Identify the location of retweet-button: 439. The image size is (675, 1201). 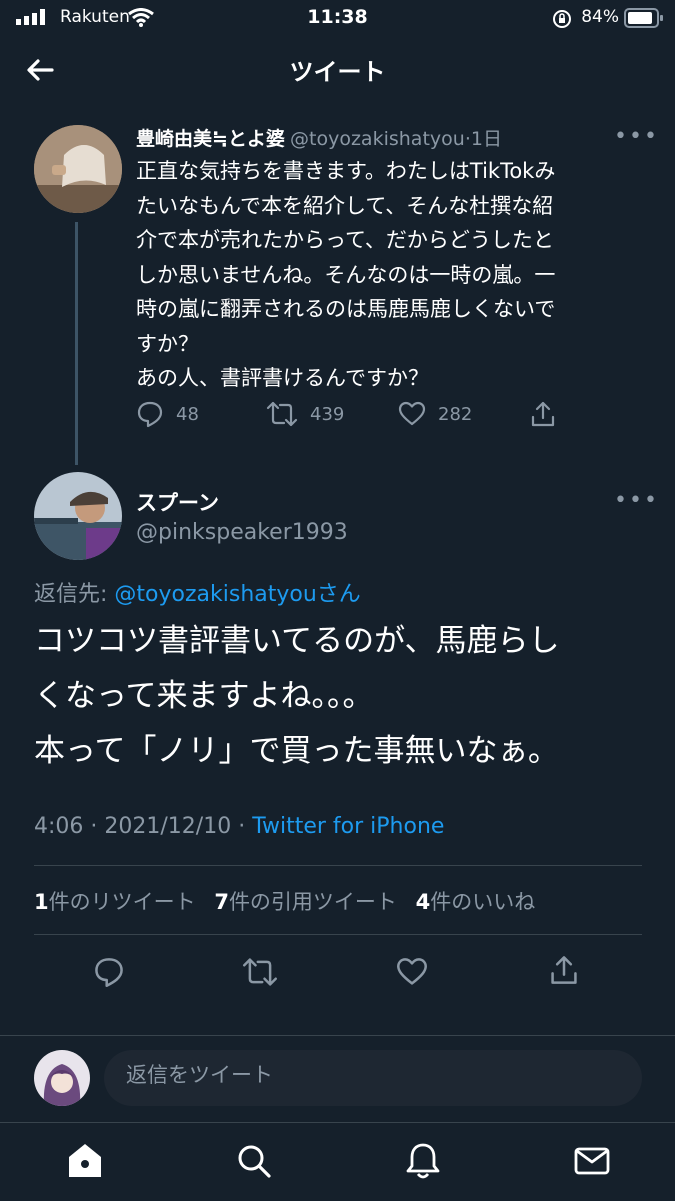
(305, 414).